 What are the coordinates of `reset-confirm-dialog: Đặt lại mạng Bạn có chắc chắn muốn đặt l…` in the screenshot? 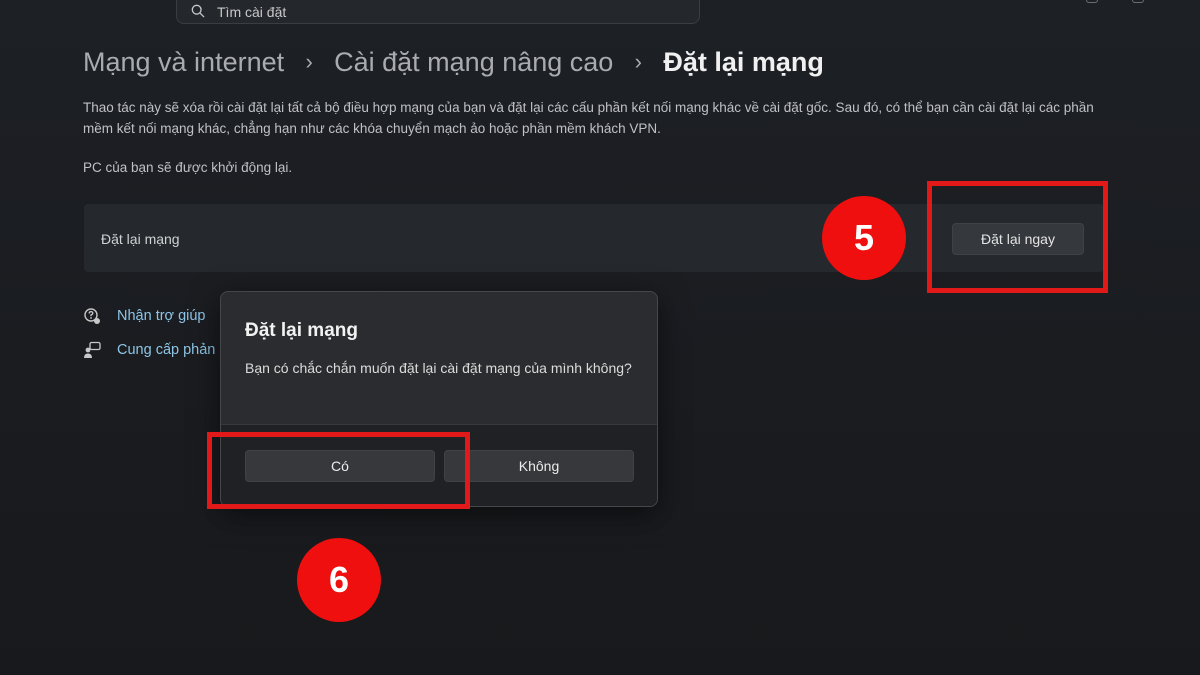 It's located at (439, 399).